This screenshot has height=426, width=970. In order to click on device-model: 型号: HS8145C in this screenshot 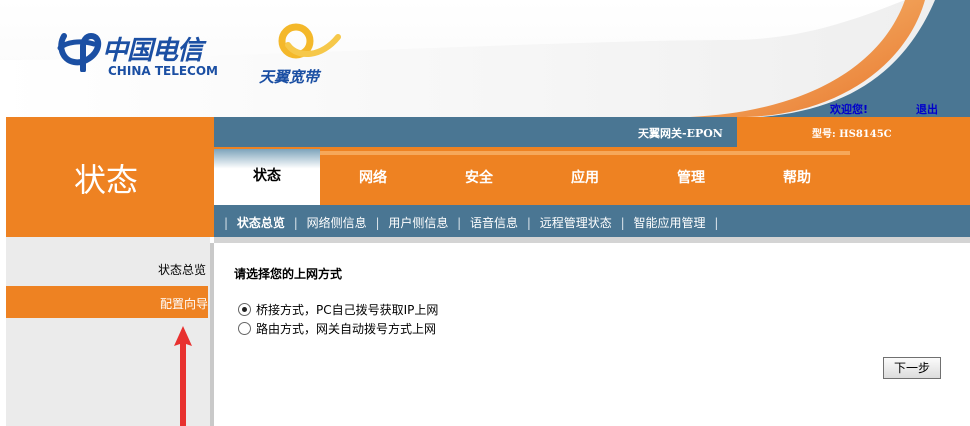, I will do `click(852, 134)`.